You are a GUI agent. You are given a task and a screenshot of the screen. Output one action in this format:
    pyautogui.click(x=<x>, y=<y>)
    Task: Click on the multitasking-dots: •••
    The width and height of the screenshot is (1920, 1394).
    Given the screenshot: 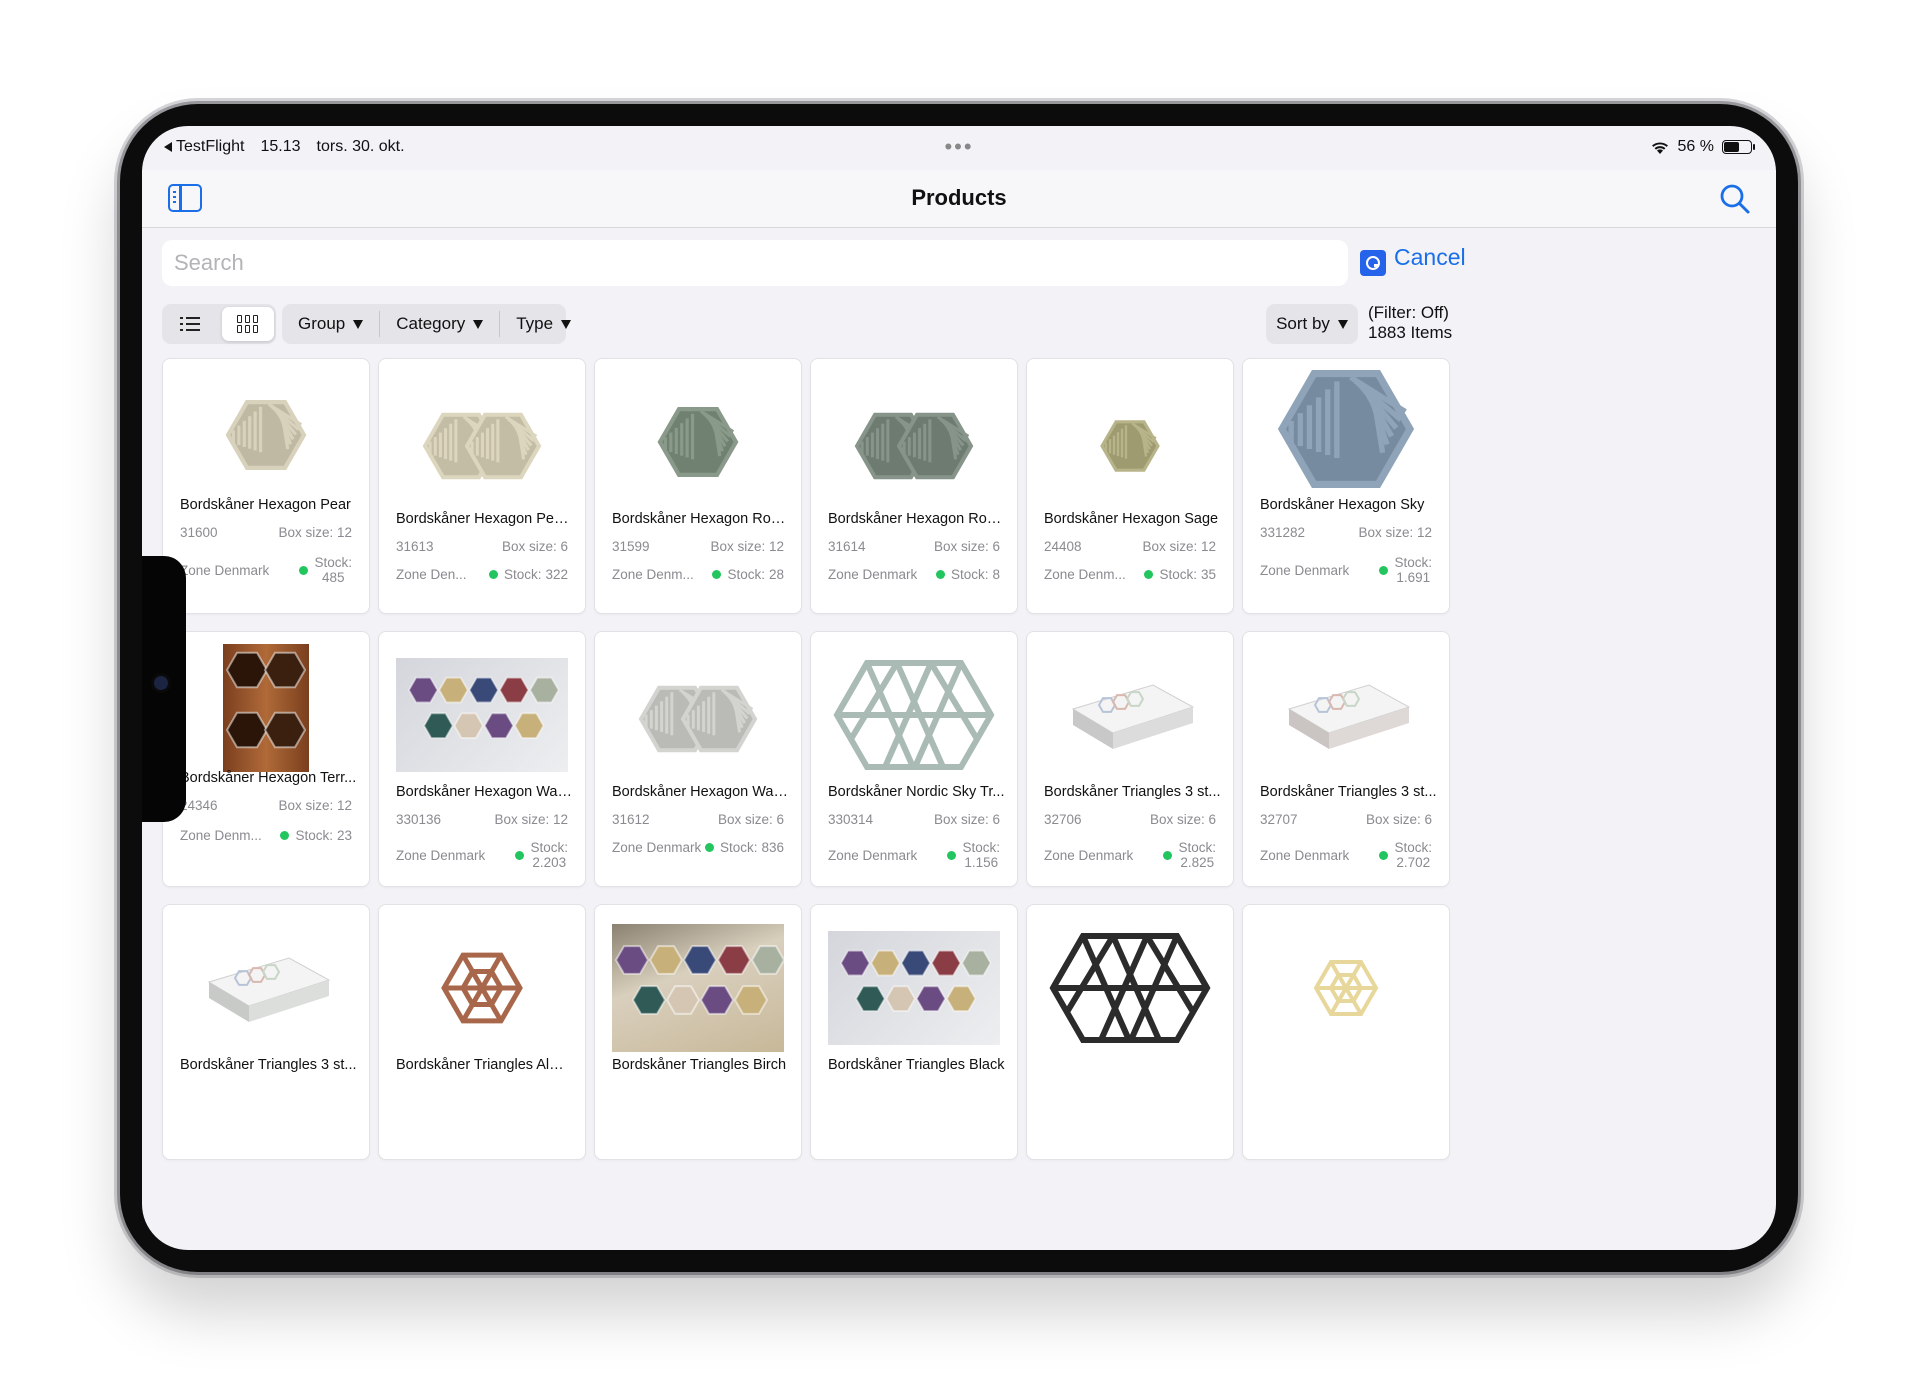 What is the action you would take?
    pyautogui.click(x=958, y=147)
    